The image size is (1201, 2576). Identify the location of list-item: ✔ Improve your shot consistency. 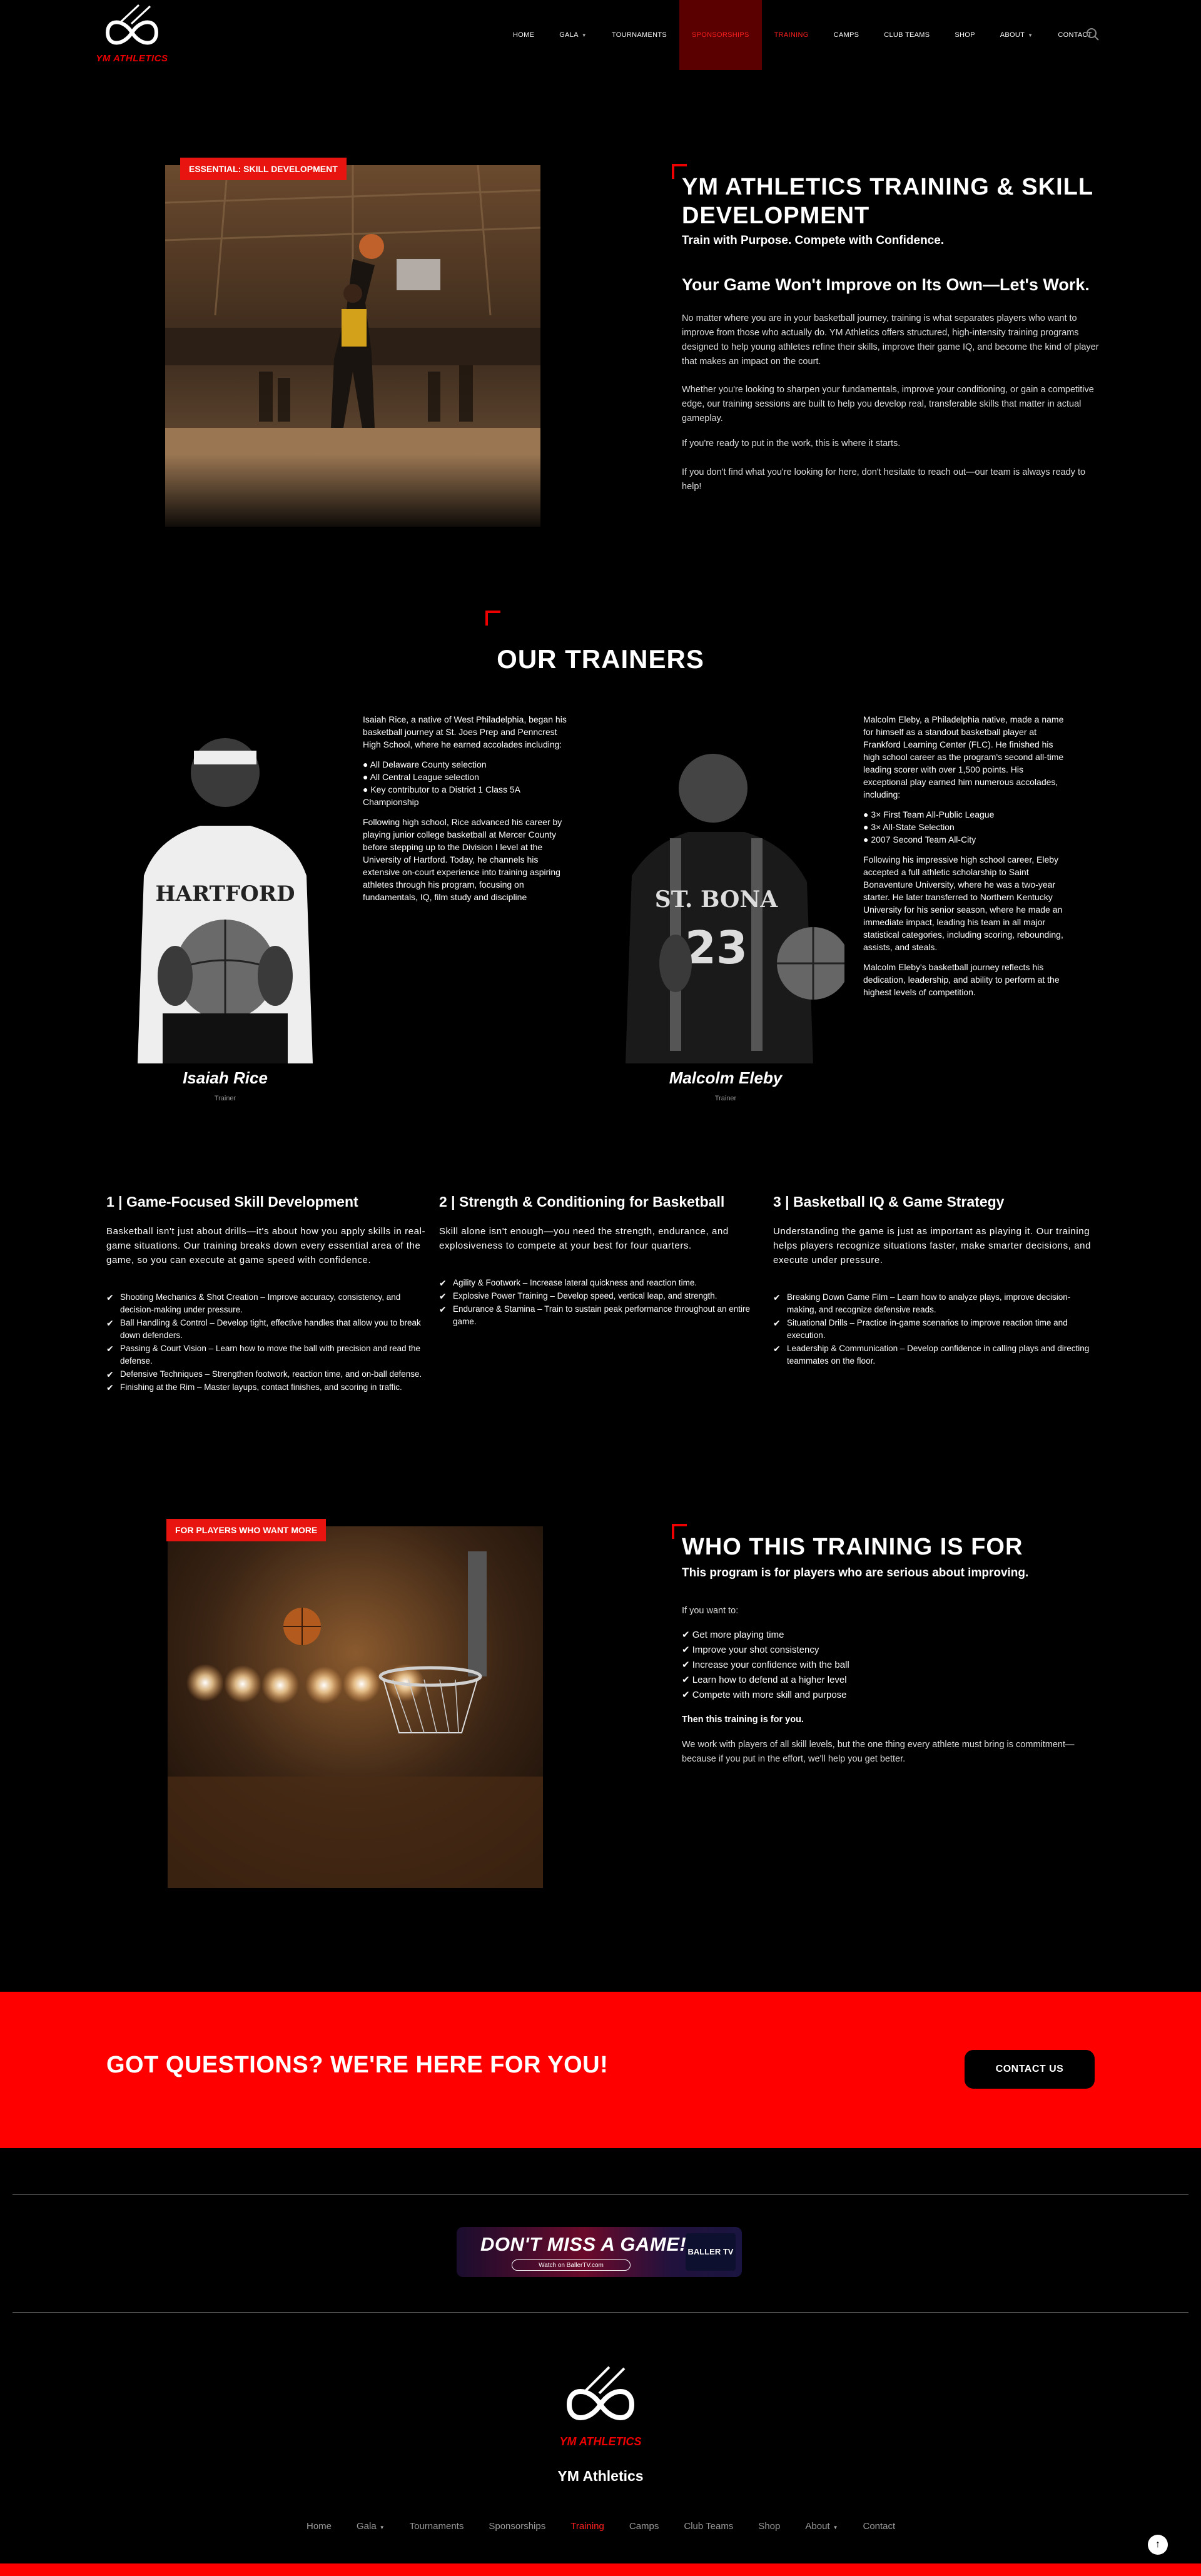
(750, 1650).